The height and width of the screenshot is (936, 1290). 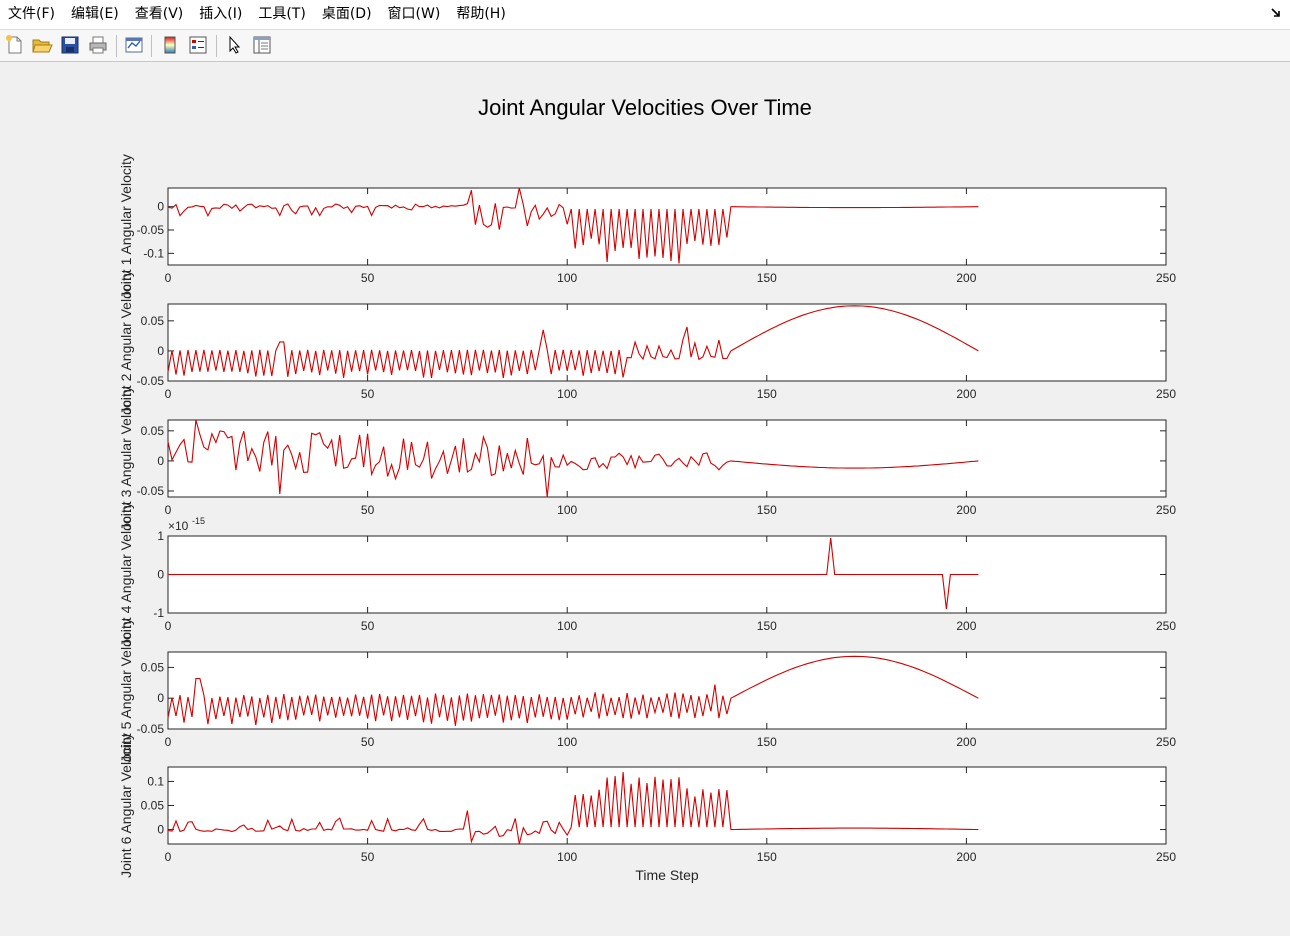 I want to click on menu-desktop: 桌面(D), so click(x=347, y=14).